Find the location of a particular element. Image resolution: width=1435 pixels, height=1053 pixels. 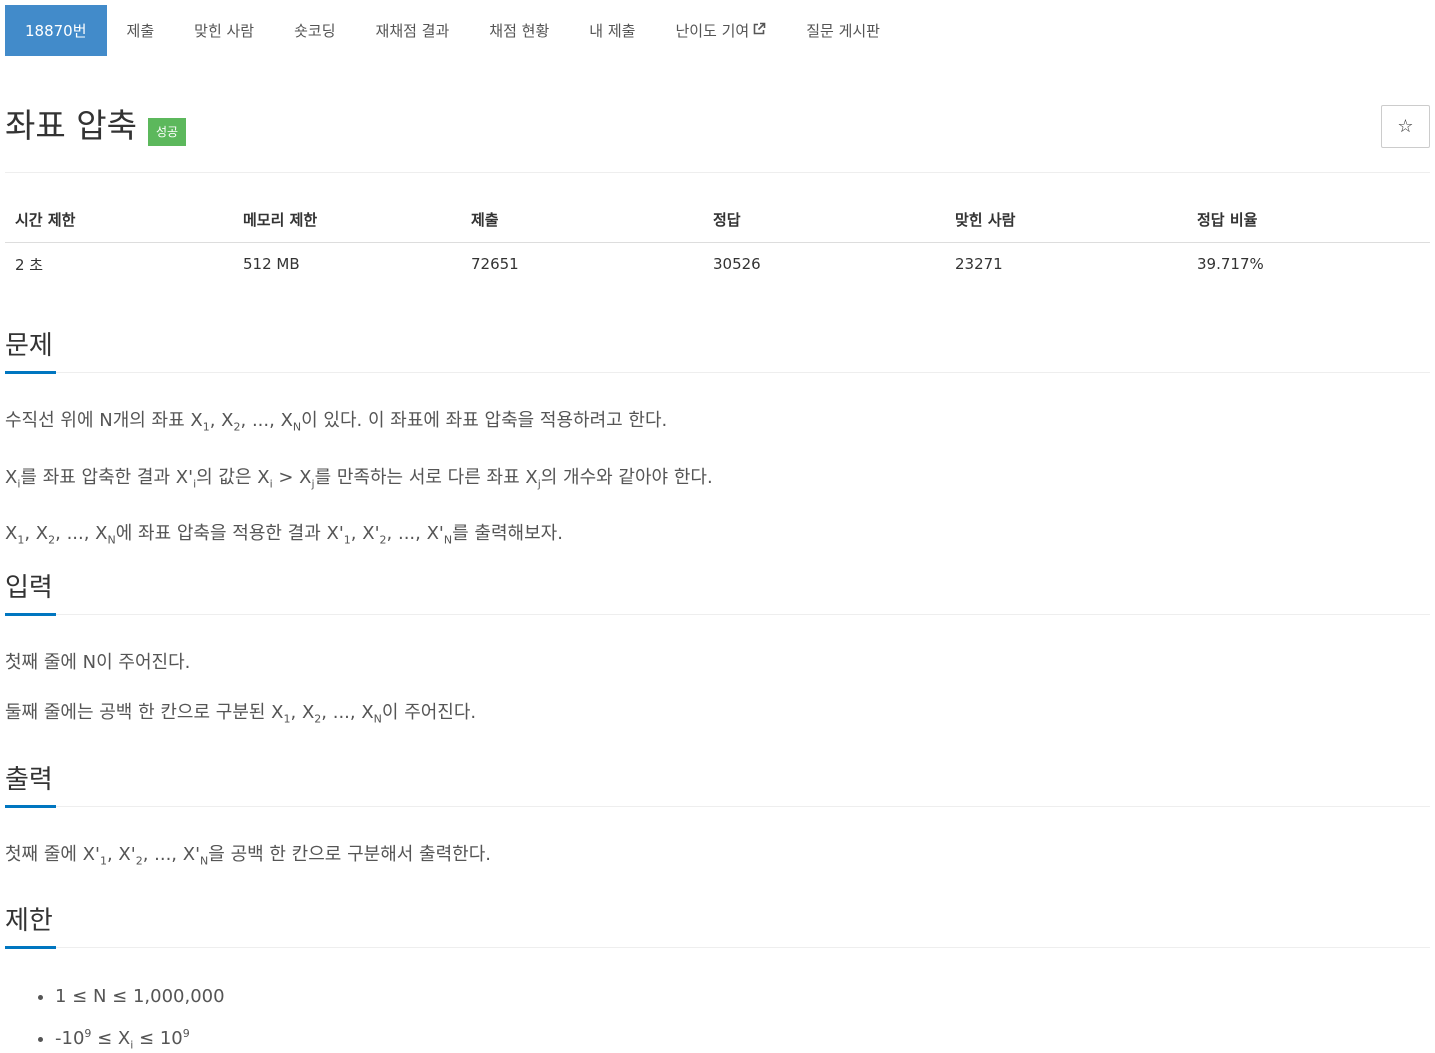

table-header: 시간 제한 is located at coordinates (119, 220).